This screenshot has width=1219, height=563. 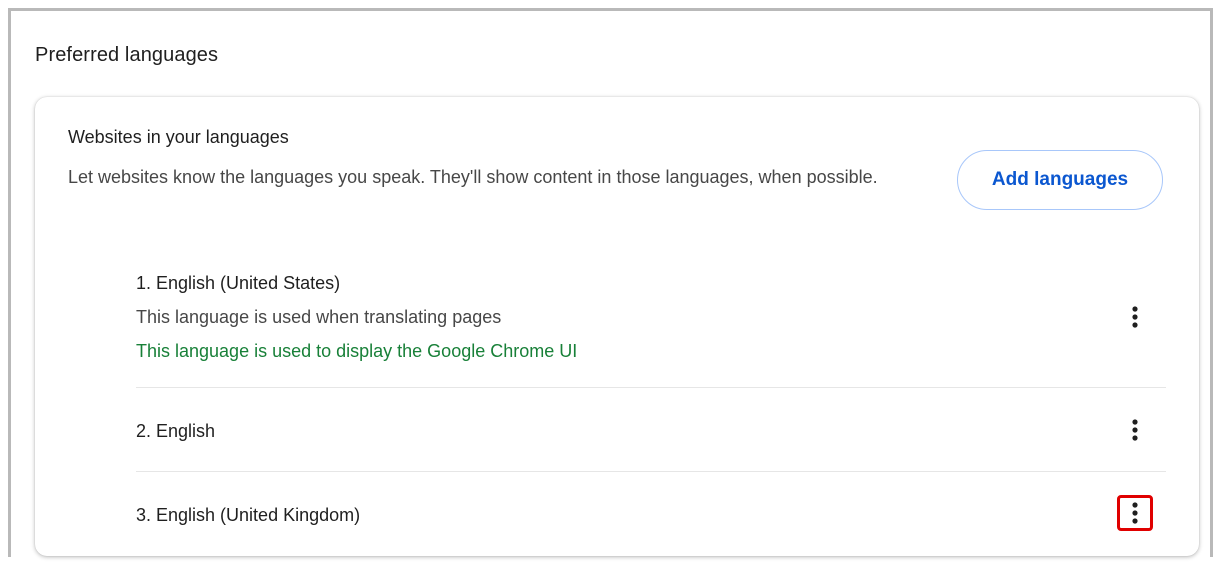 What do you see at coordinates (127, 55) in the screenshot?
I see `section-title: Preferred languages` at bounding box center [127, 55].